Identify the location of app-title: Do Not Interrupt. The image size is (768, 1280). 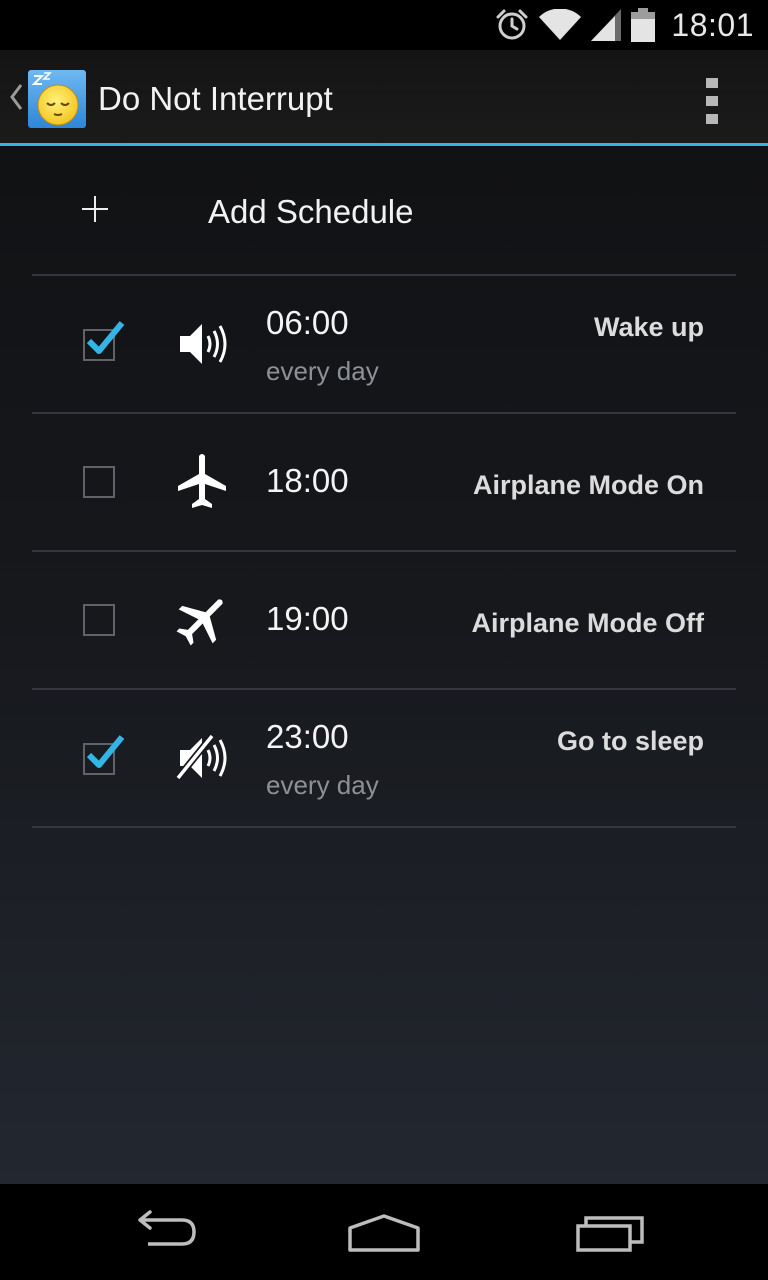
(215, 98).